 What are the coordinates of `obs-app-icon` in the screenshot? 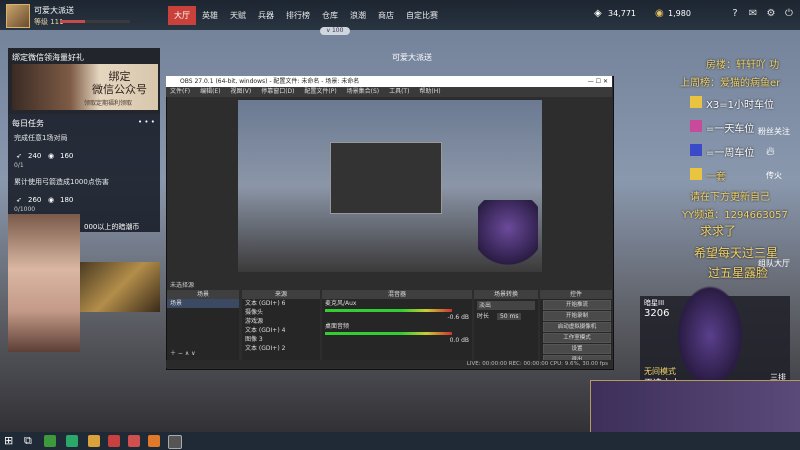 It's located at (175, 442).